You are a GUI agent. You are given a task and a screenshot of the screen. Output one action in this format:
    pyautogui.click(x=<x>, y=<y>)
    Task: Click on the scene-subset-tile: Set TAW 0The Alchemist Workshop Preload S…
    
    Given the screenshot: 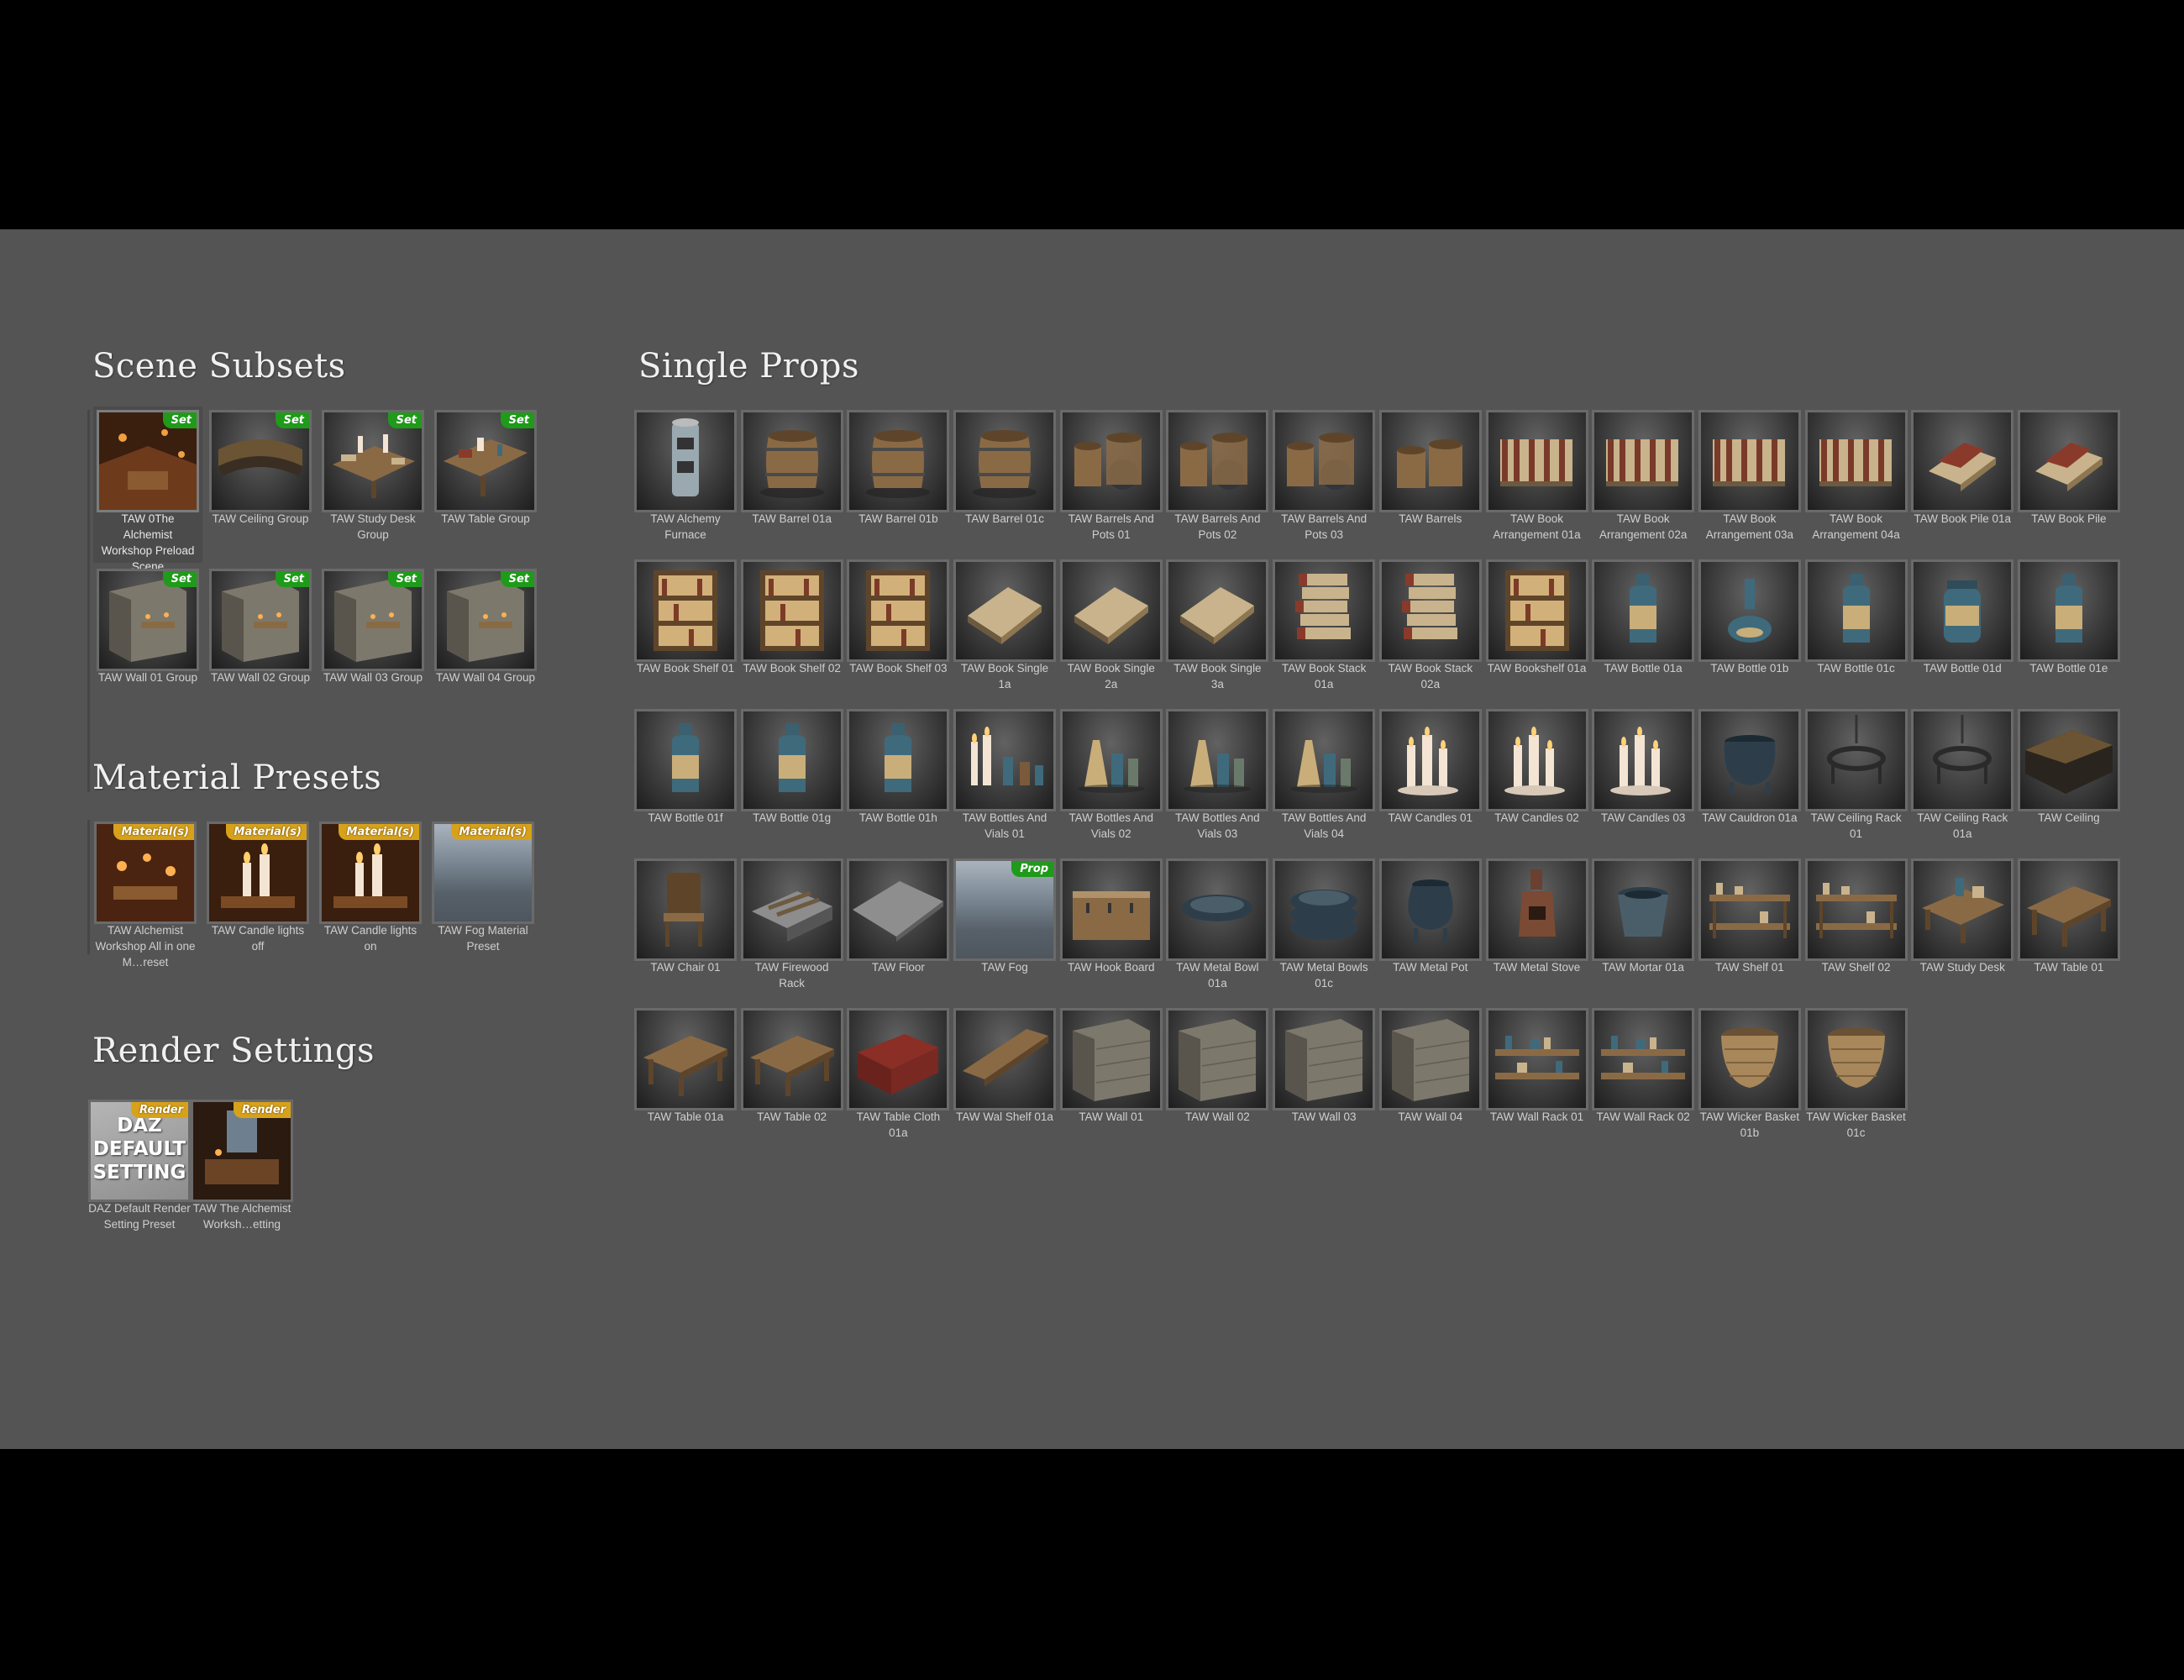 What is the action you would take?
    pyautogui.click(x=147, y=490)
    